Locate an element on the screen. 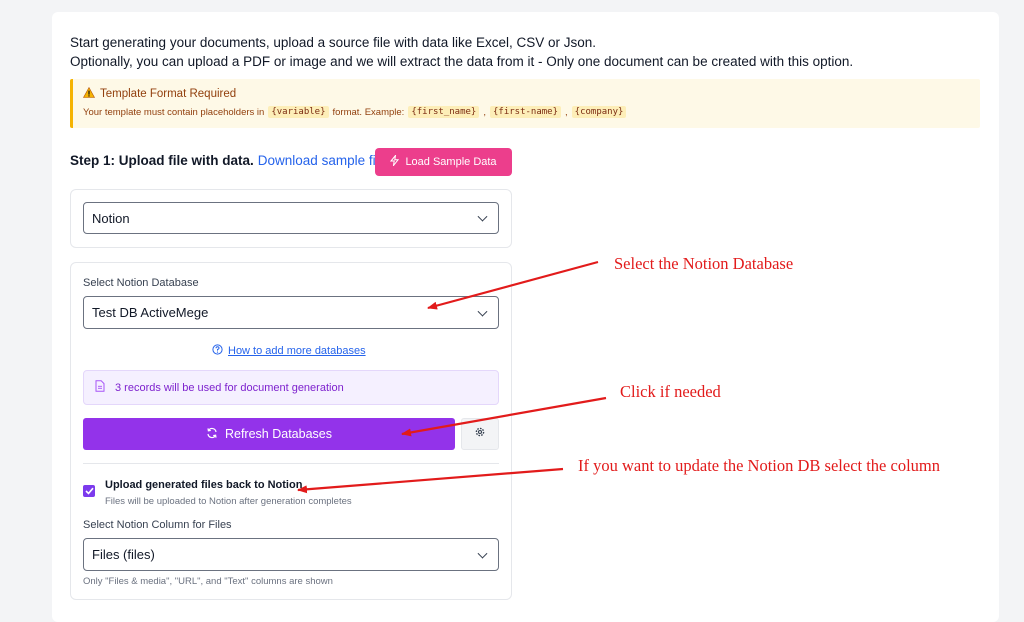 This screenshot has height=622, width=1024. warning-icon is located at coordinates (89, 93).